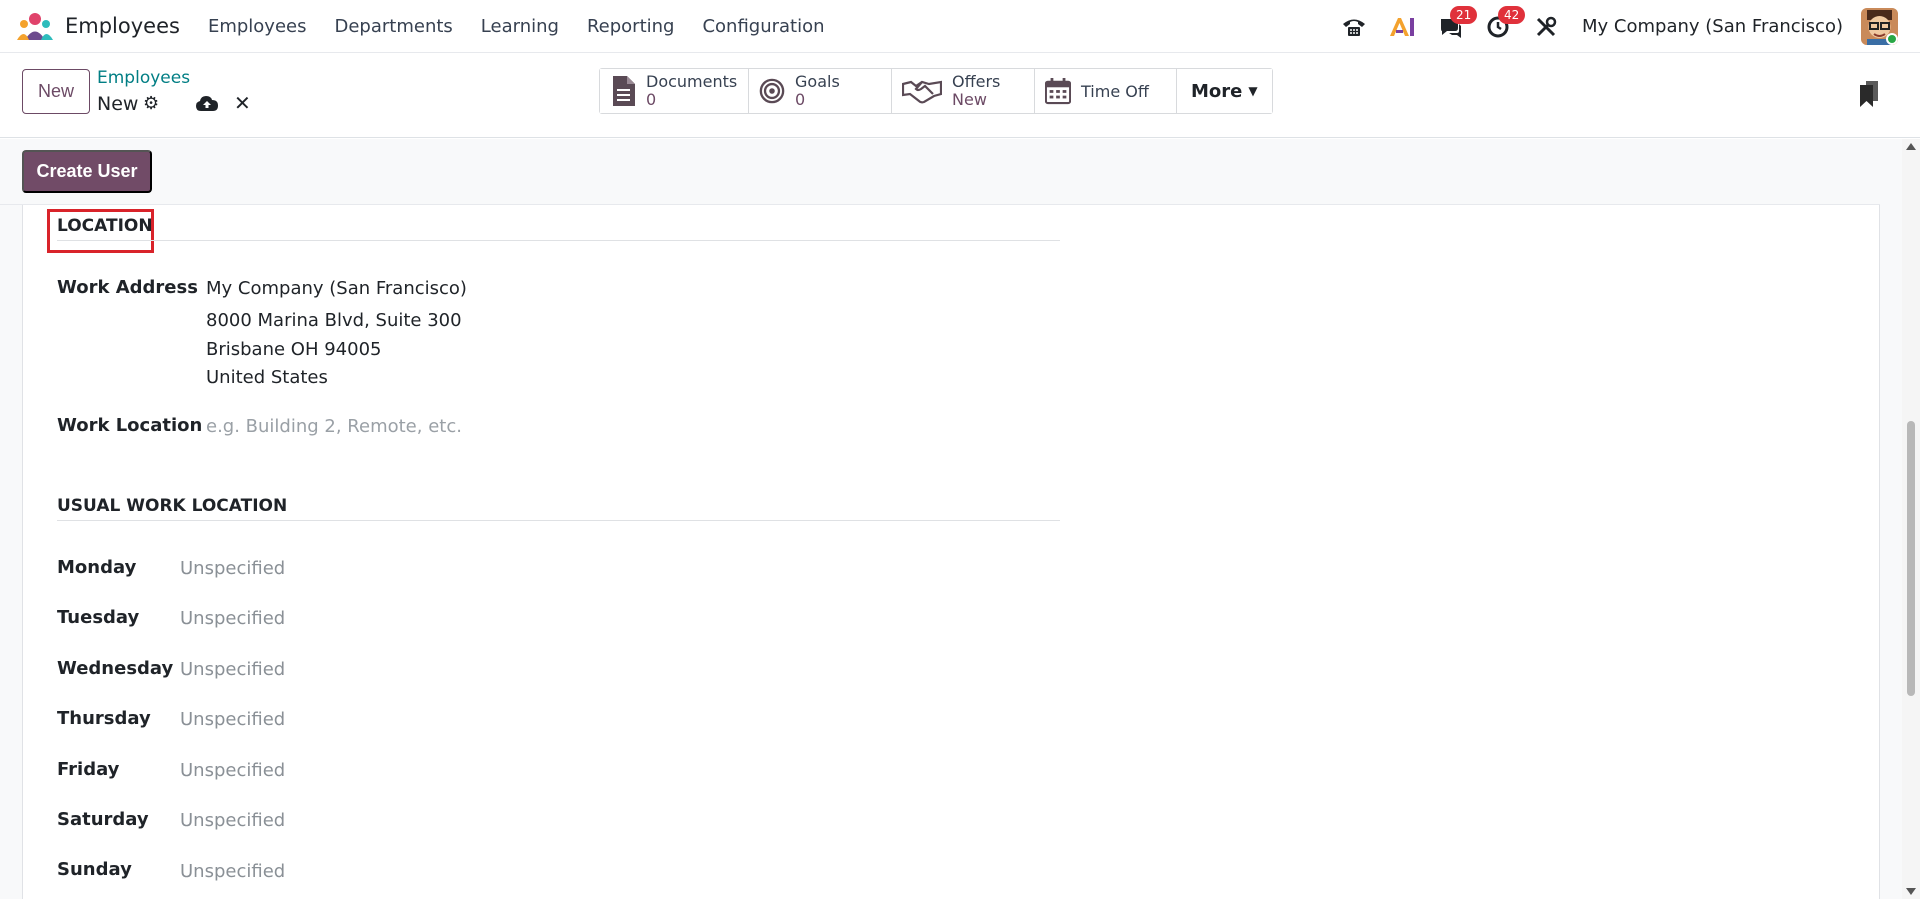  Describe the element at coordinates (1402, 27) in the screenshot. I see `ai-icon` at that location.